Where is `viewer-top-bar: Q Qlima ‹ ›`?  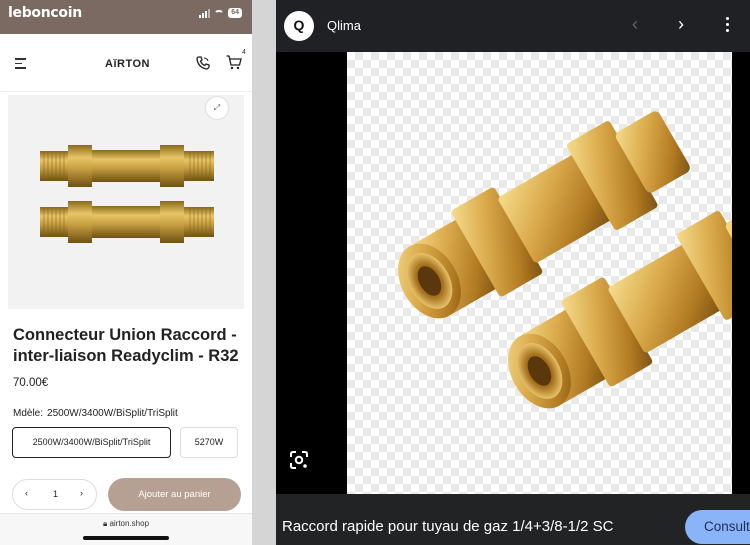
viewer-top-bar: Q Qlima ‹ › is located at coordinates (513, 26).